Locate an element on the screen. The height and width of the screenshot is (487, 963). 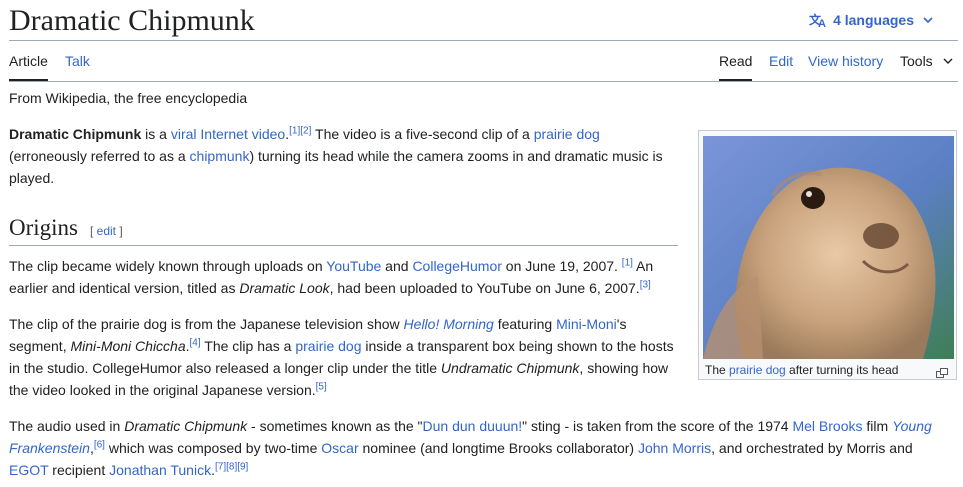
link-dun-dun-duuun: Dun dun duuun! is located at coordinates (473, 426).